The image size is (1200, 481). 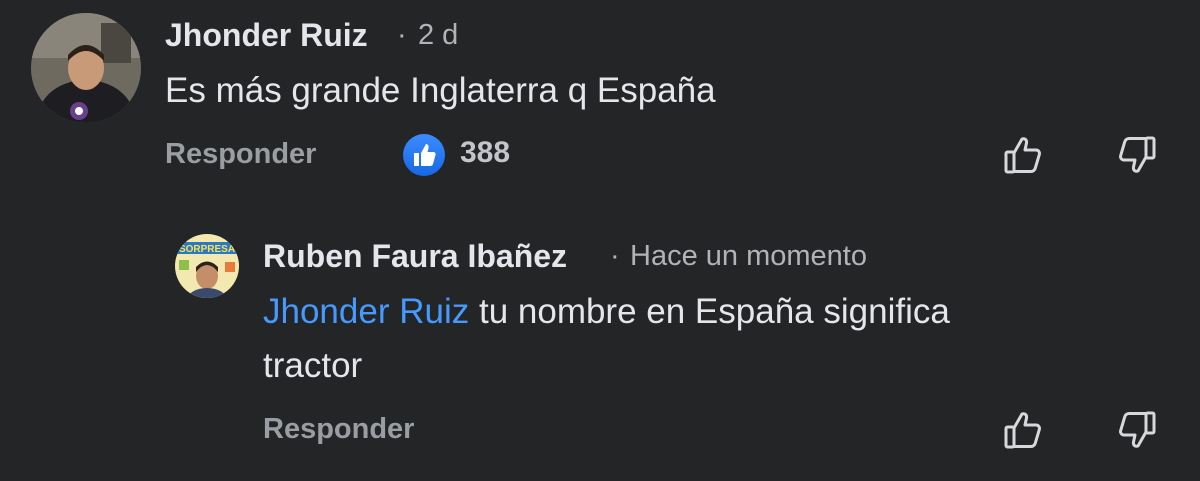 What do you see at coordinates (366, 311) in the screenshot?
I see `mention-link: Jhonder Ruiz` at bounding box center [366, 311].